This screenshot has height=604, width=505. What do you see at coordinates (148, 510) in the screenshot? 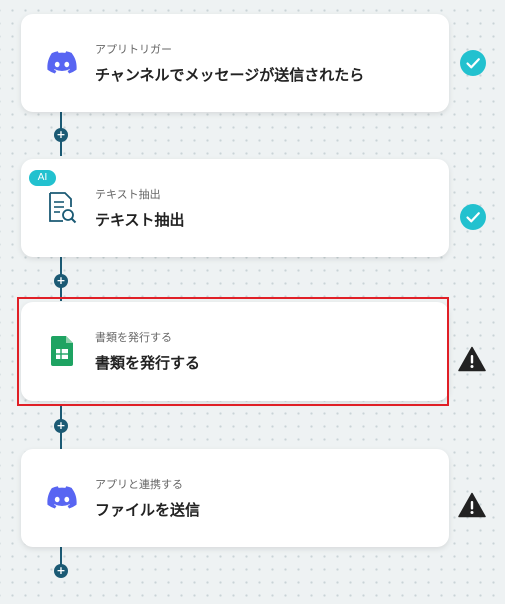
I see `step-title: ファイルを送信` at bounding box center [148, 510].